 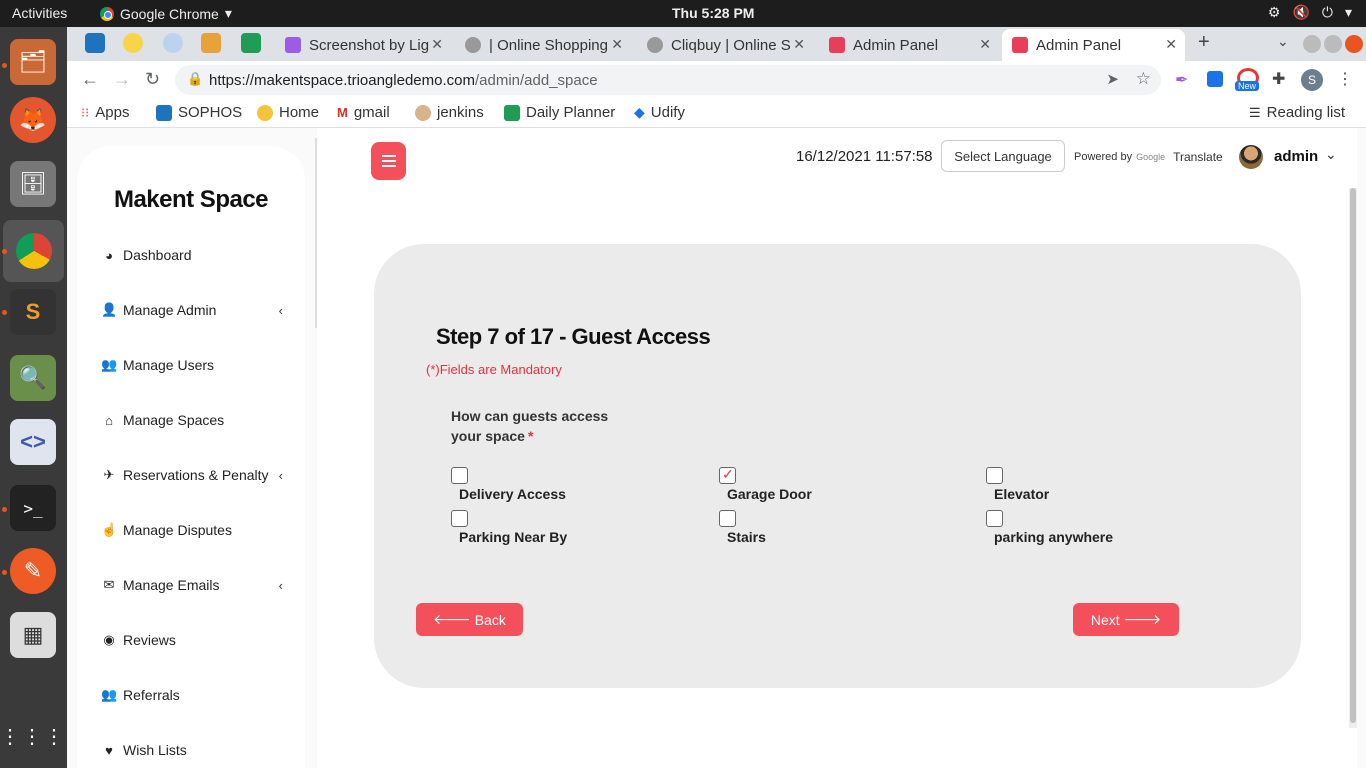 I want to click on minimize-button, so click(x=1312, y=44).